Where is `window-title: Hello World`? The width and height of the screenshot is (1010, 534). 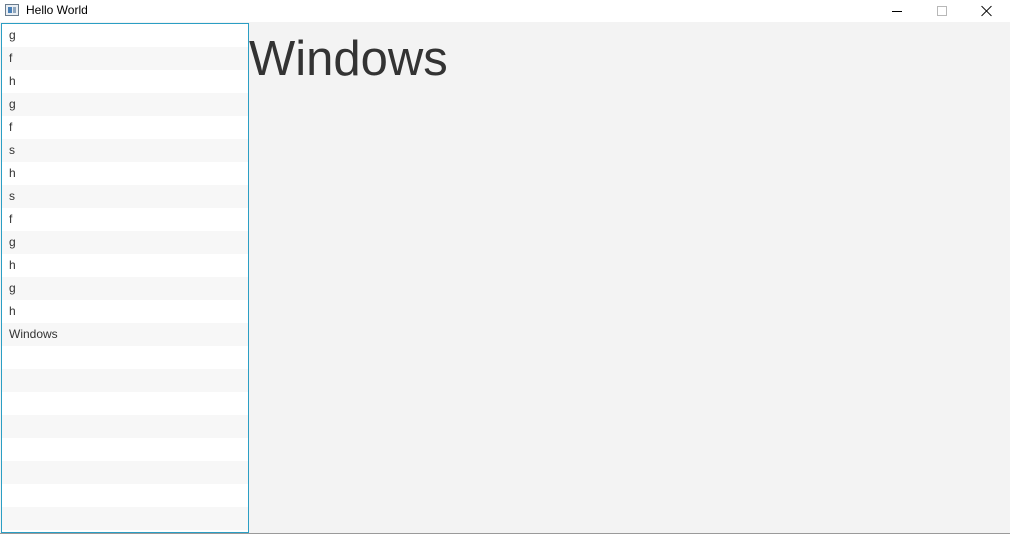 window-title: Hello World is located at coordinates (57, 10).